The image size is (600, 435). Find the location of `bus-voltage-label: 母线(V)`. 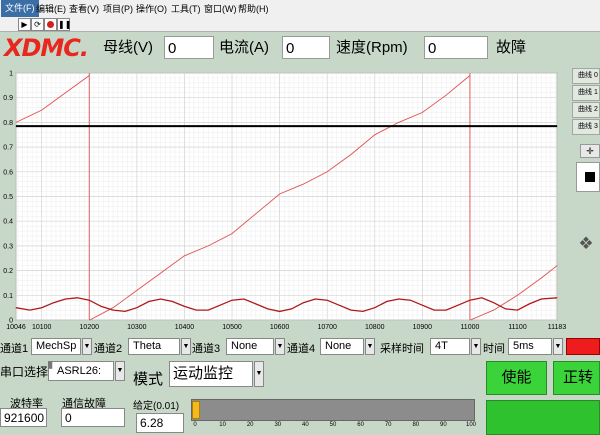

bus-voltage-label: 母线(V) is located at coordinates (128, 47).